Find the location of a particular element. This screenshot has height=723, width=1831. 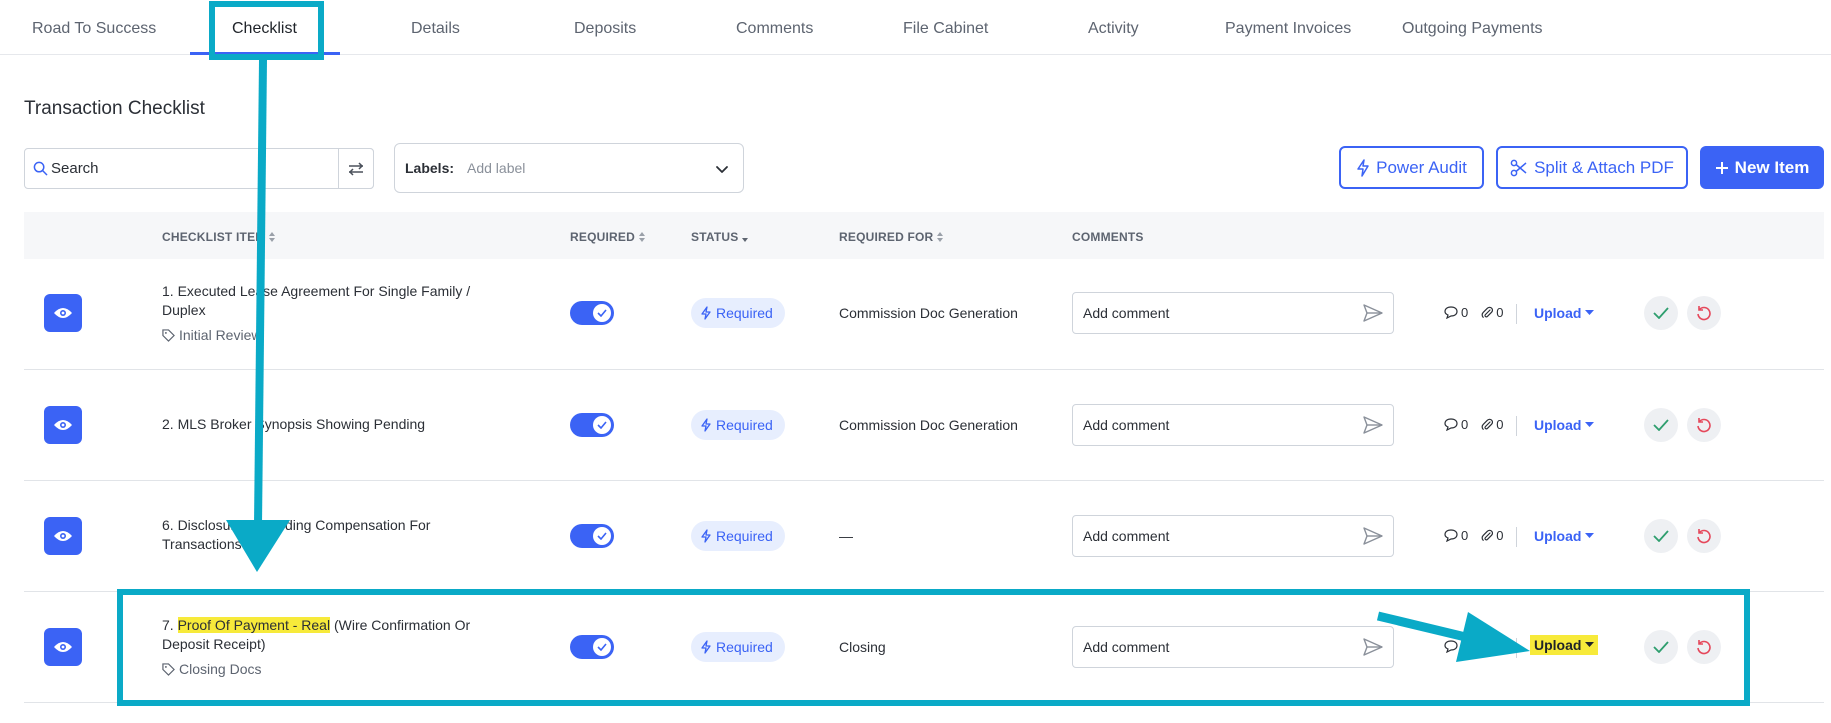

arrow-line-down is located at coordinates (260, 292).